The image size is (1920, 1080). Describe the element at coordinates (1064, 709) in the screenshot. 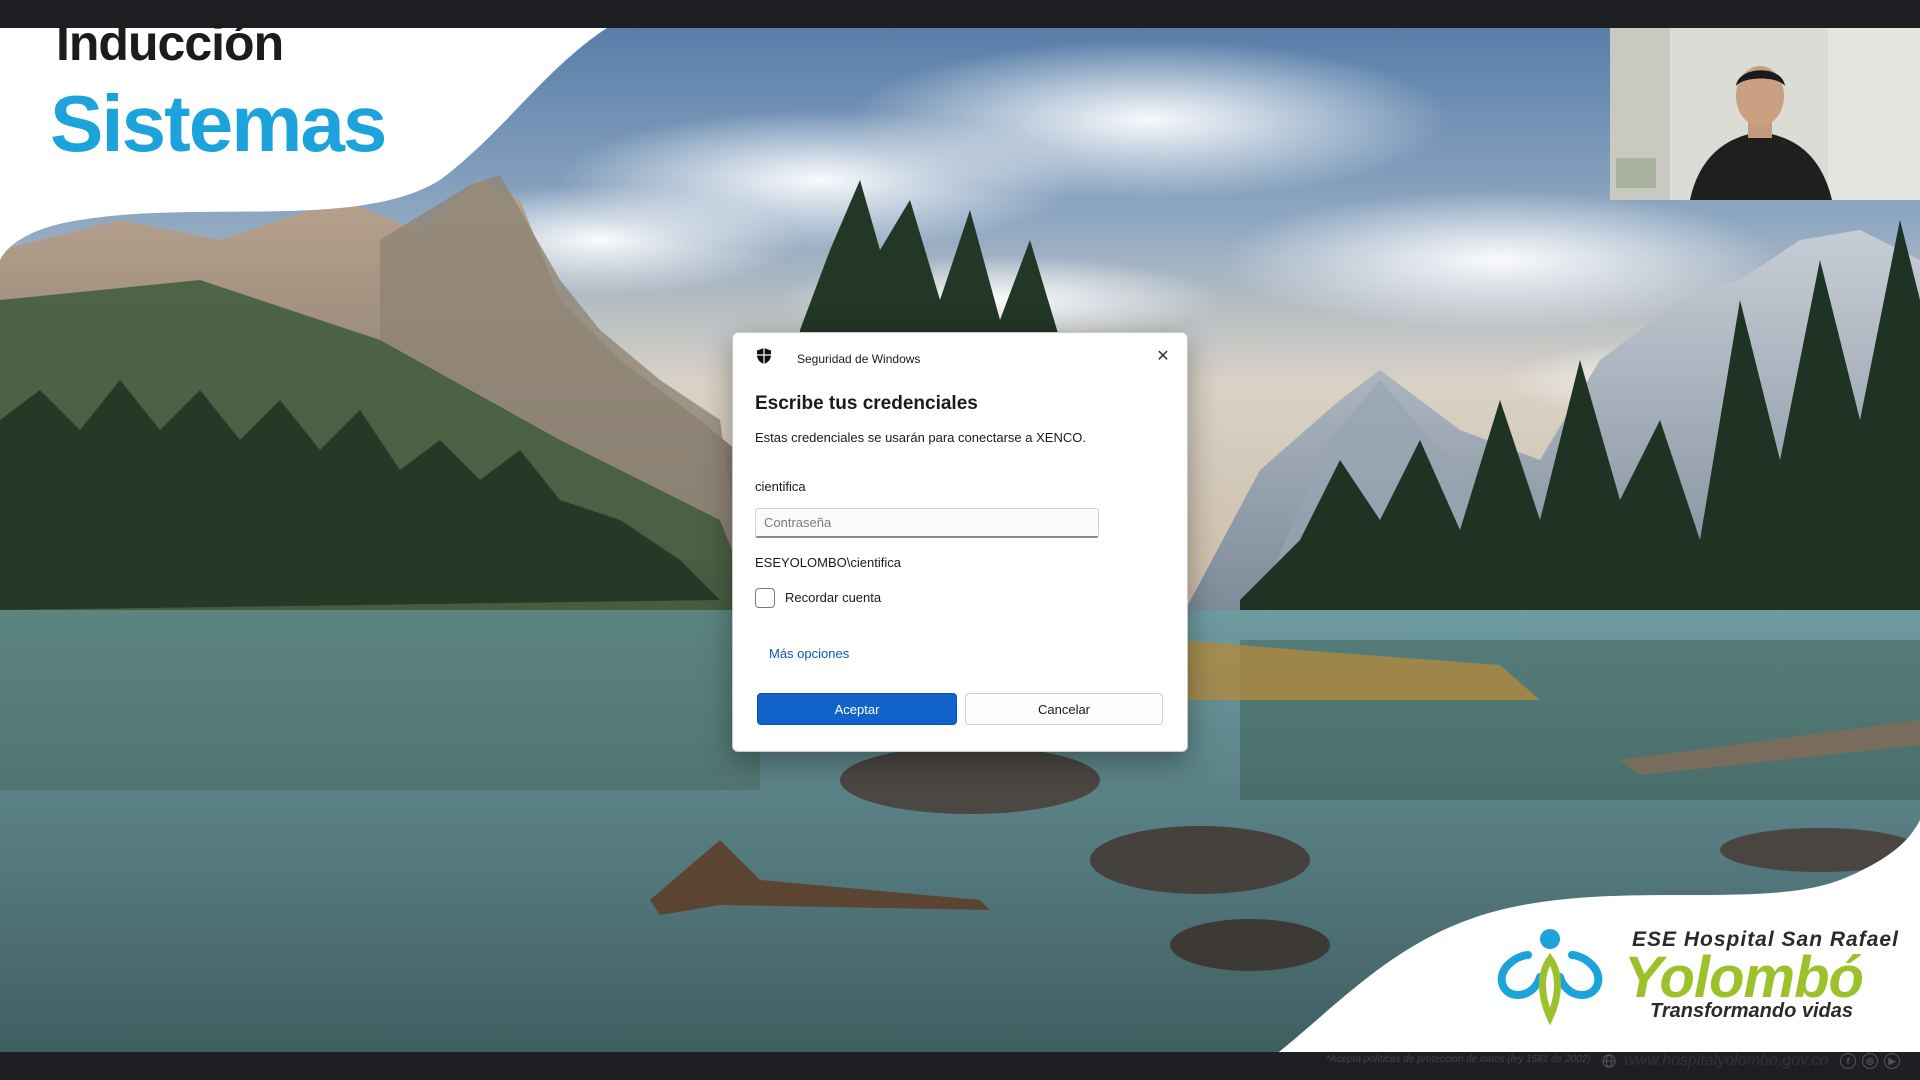

I see `cancel-button: Cancelar` at that location.